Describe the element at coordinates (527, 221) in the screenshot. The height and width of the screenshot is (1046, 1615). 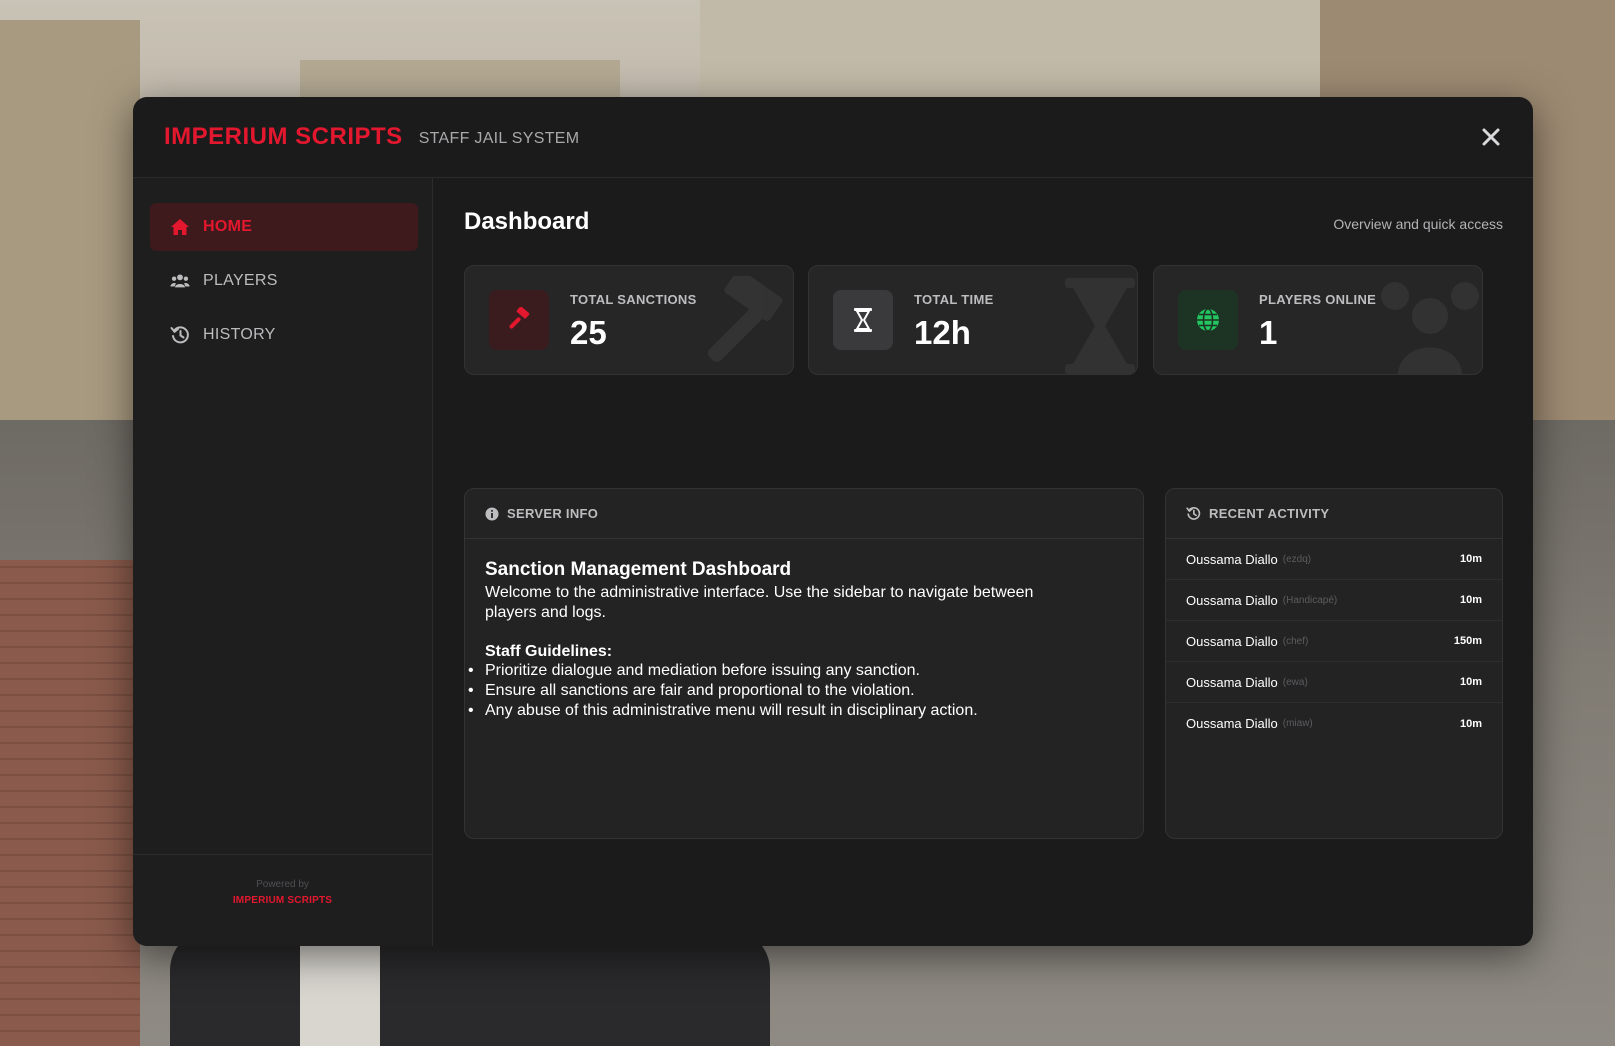
I see `page-title: Dashboard` at that location.